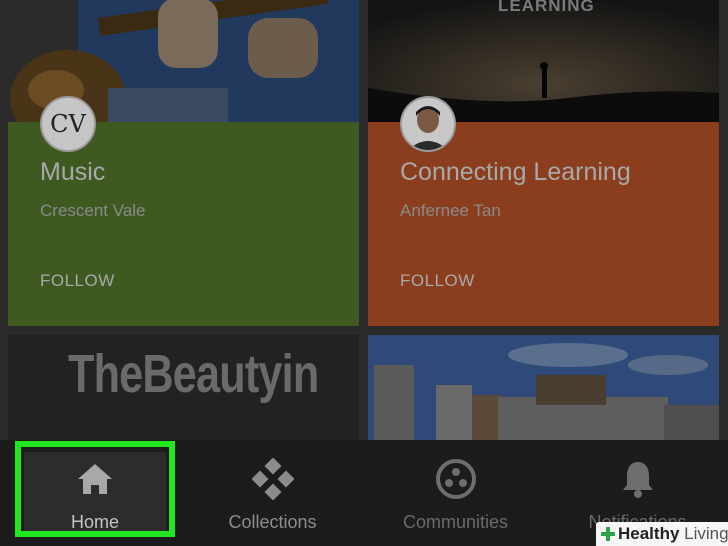 The height and width of the screenshot is (546, 728). I want to click on avatar-initials: CV, so click(68, 124).